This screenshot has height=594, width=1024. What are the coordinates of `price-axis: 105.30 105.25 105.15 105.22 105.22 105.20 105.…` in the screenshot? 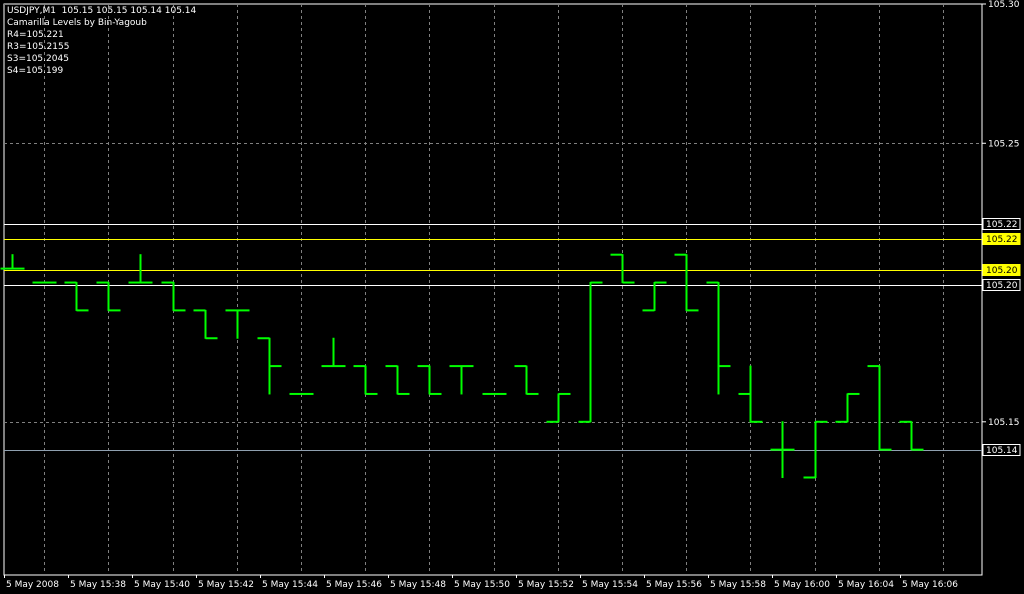 It's located at (1001, 228).